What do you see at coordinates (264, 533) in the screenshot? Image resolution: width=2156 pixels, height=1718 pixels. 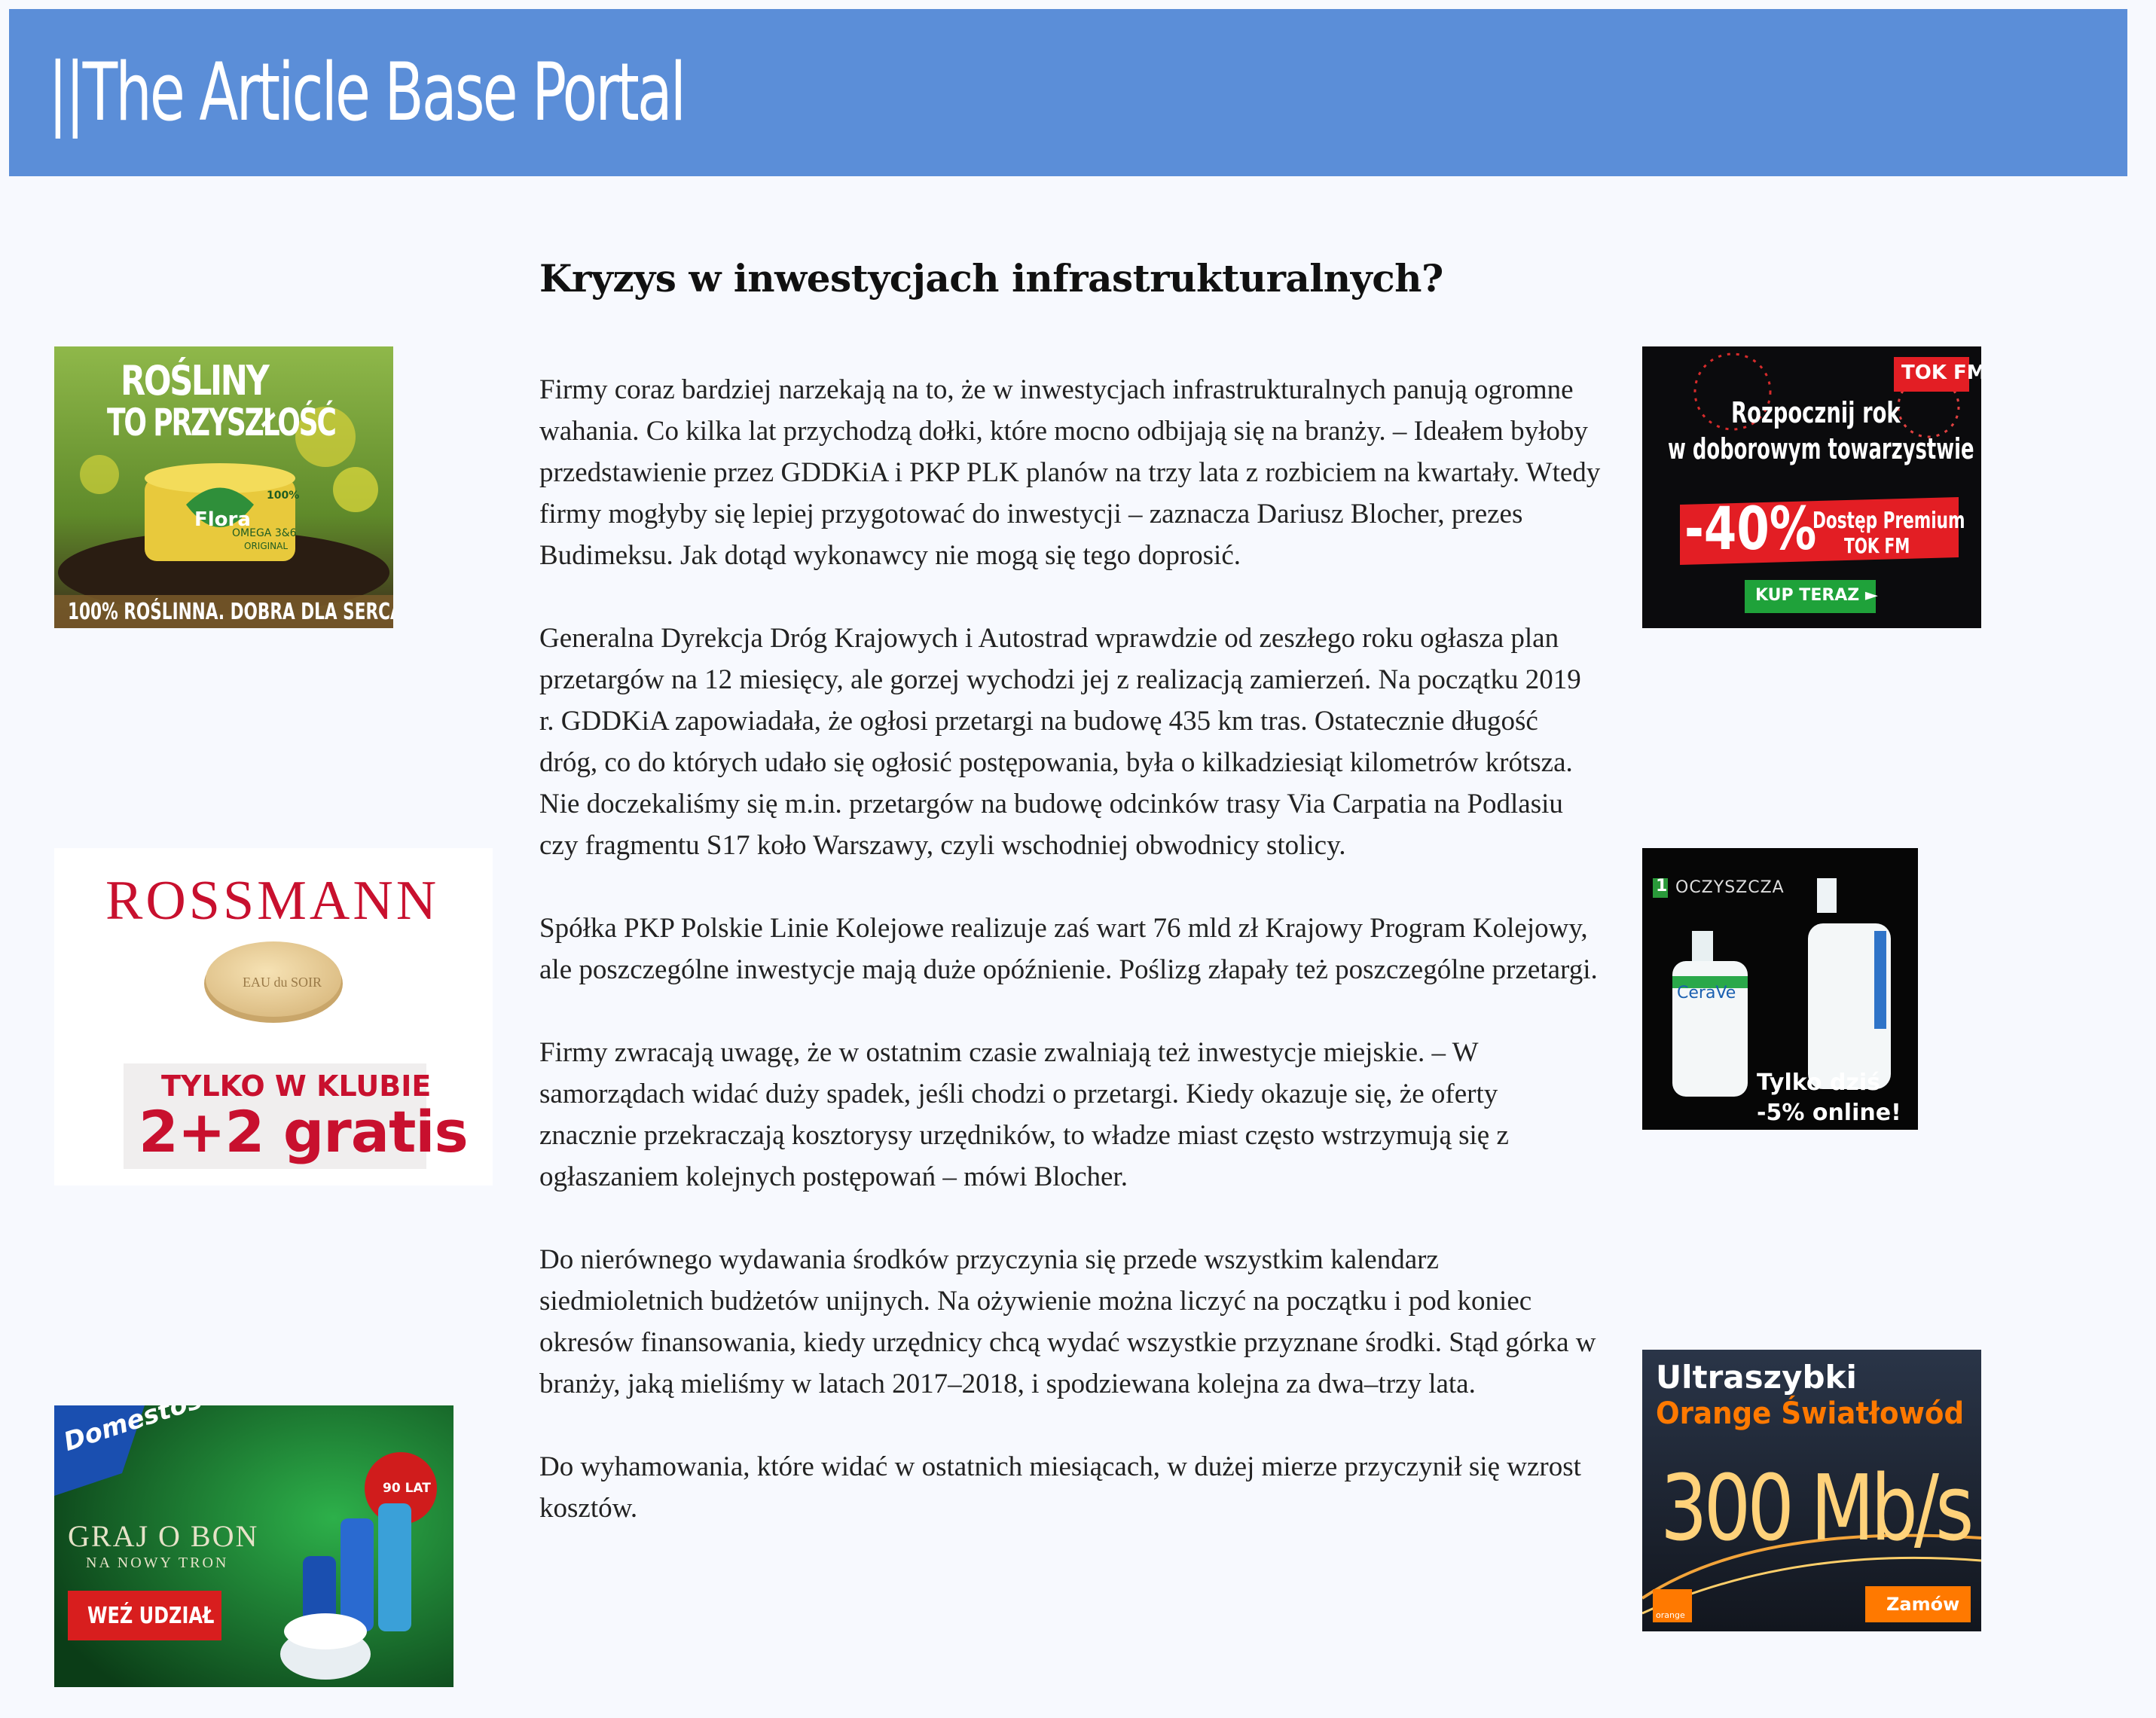 I see `flora-product: OMEGA 3&6` at bounding box center [264, 533].